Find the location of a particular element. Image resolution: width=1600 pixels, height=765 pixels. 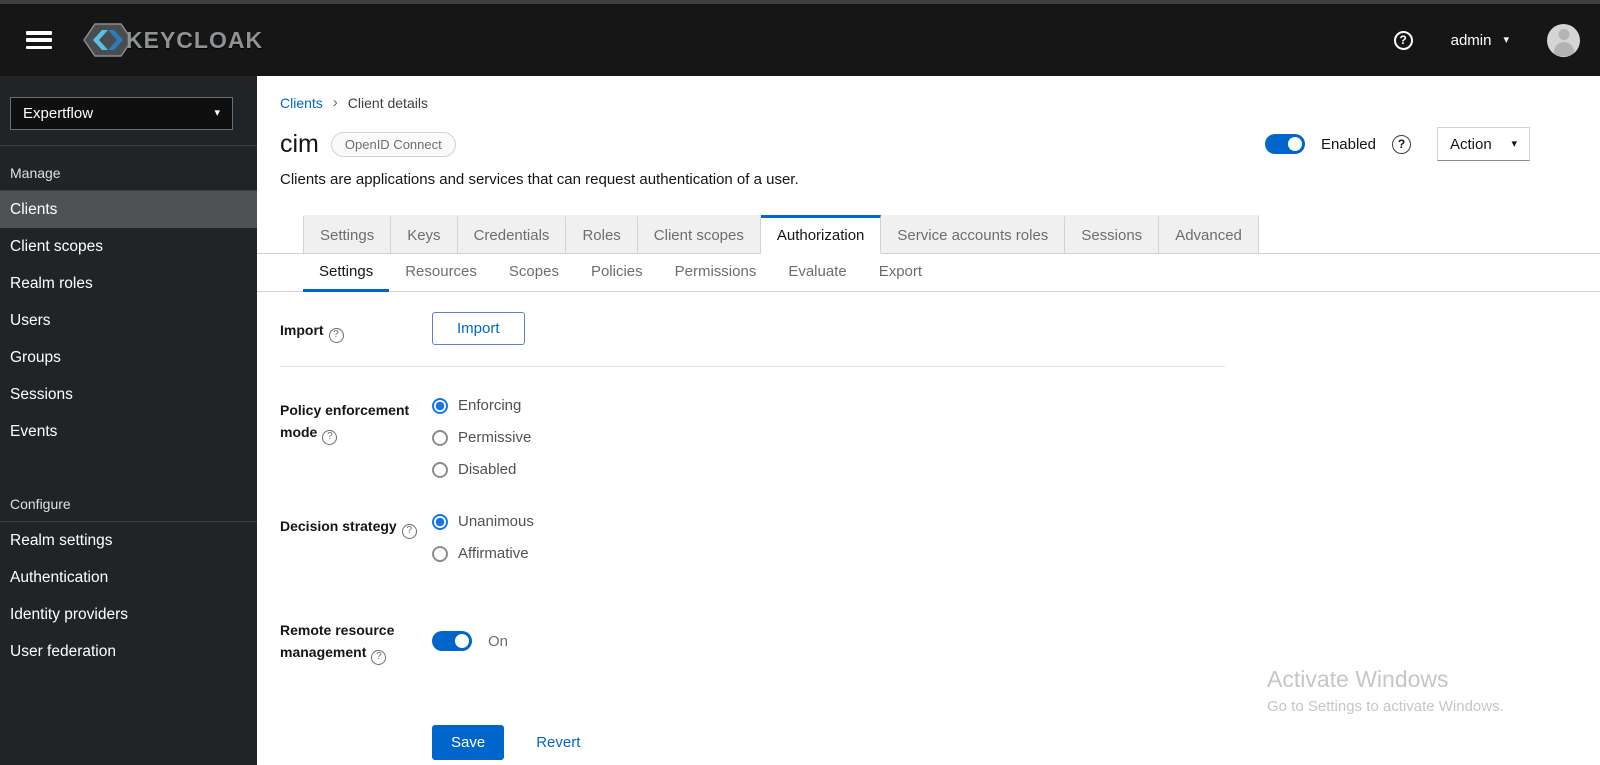

title-row: cim OpenID Connect Enabled ? Action ▾ is located at coordinates (928, 136).